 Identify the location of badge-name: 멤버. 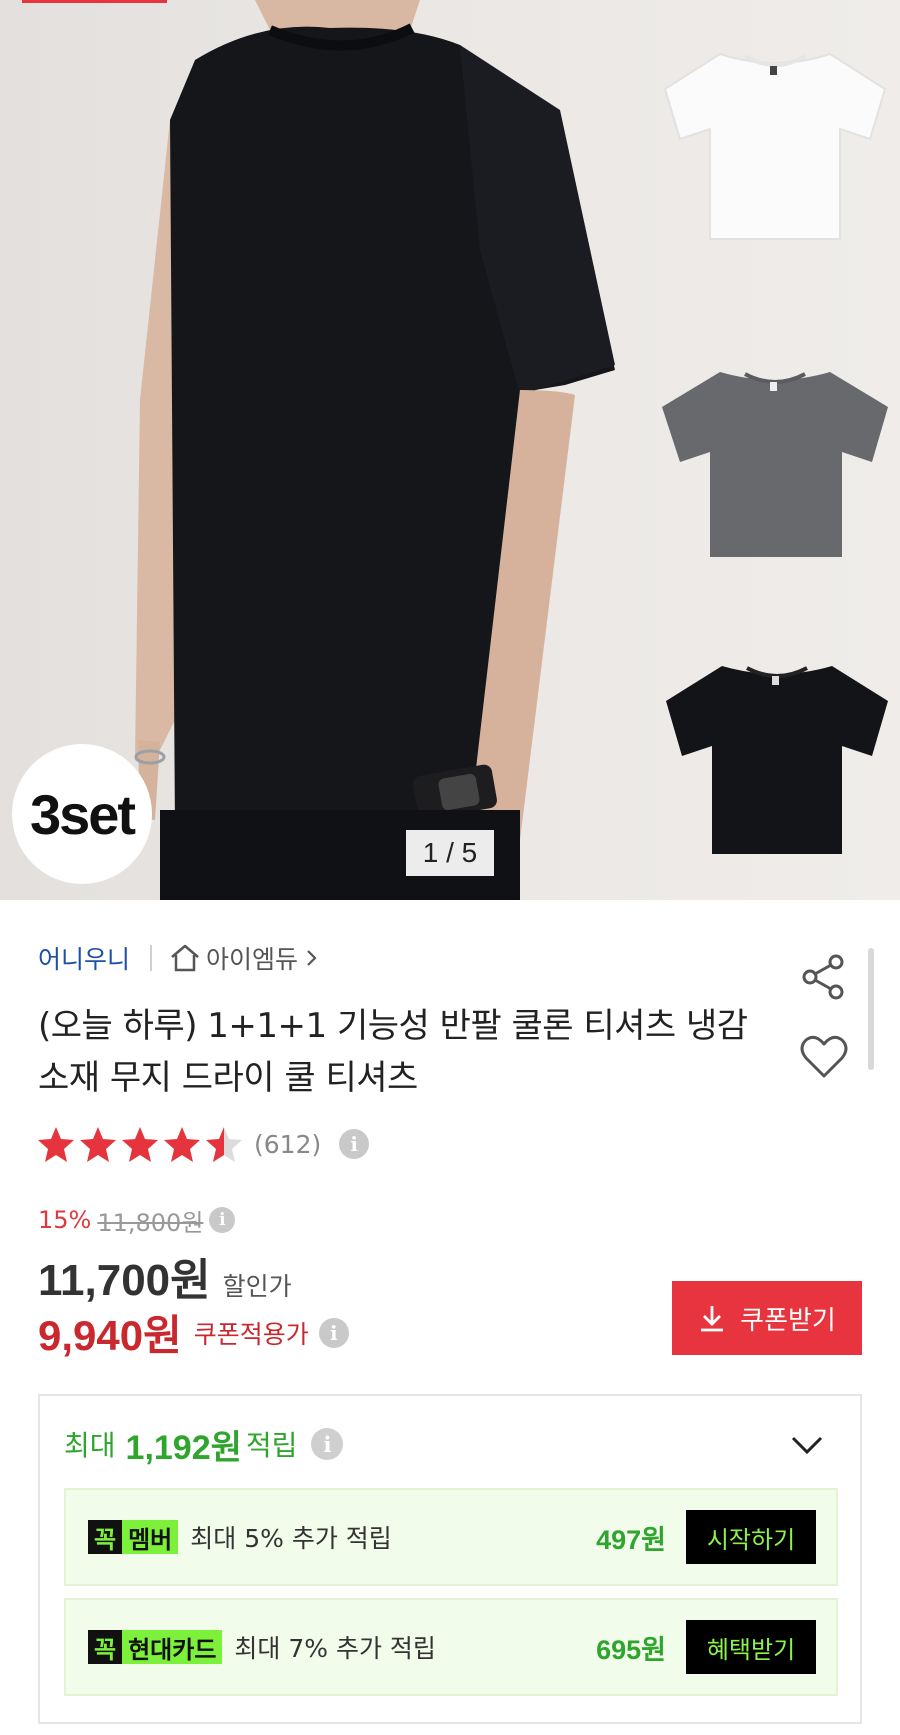
(150, 1537).